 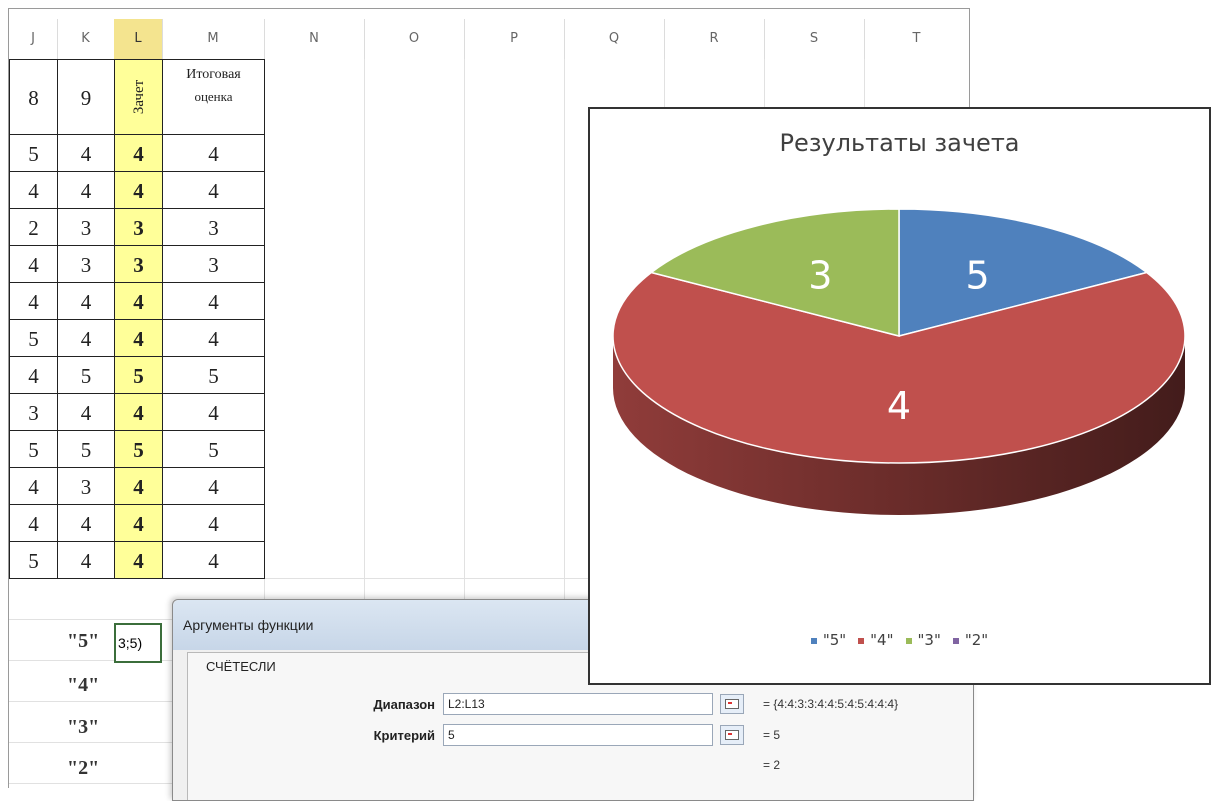 I want to click on legend-label-0: "5", so click(x=834, y=640).